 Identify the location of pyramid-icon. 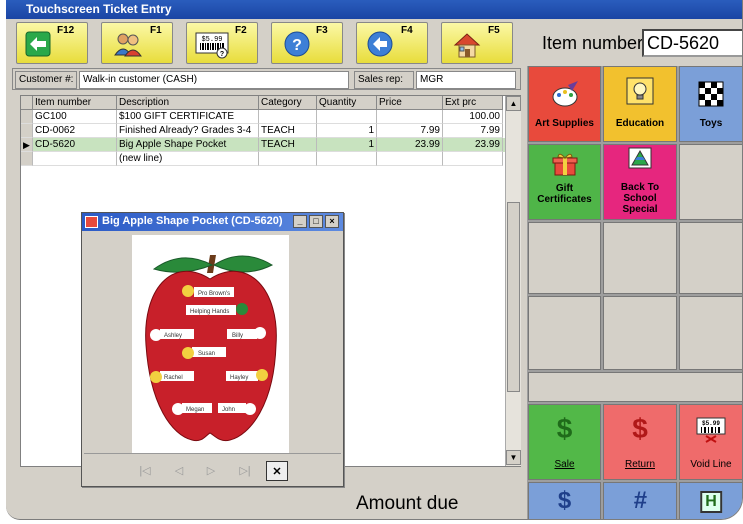
(640, 158).